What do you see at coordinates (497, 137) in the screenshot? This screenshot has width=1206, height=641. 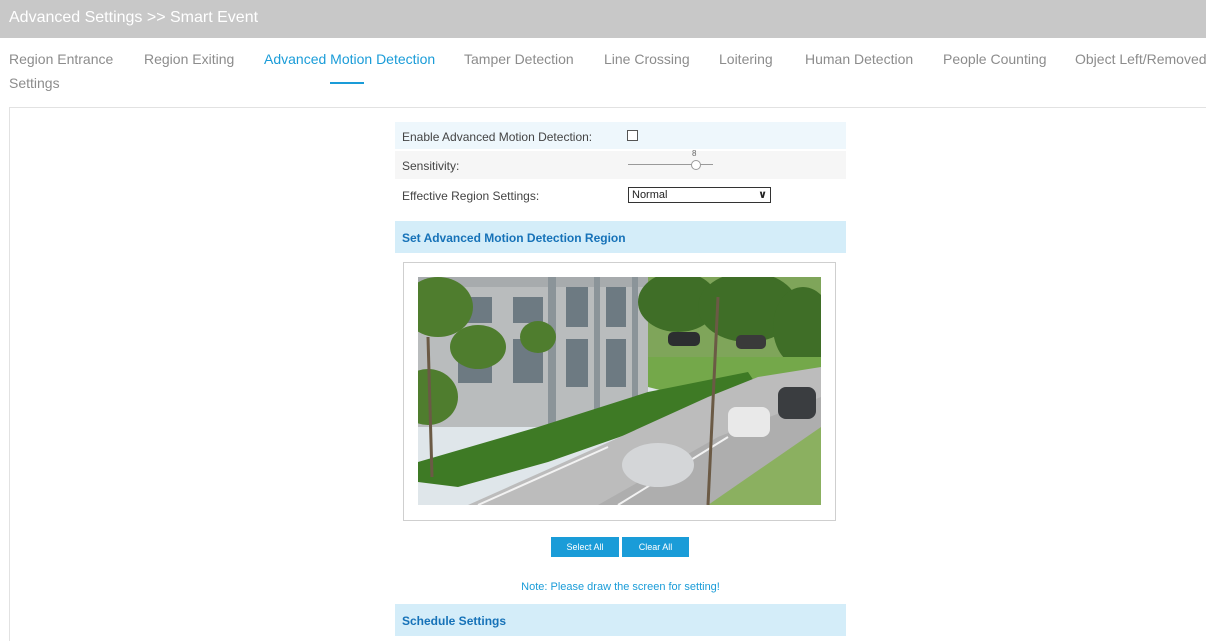 I see `enable-label: Enable Advanced Motion Detection:` at bounding box center [497, 137].